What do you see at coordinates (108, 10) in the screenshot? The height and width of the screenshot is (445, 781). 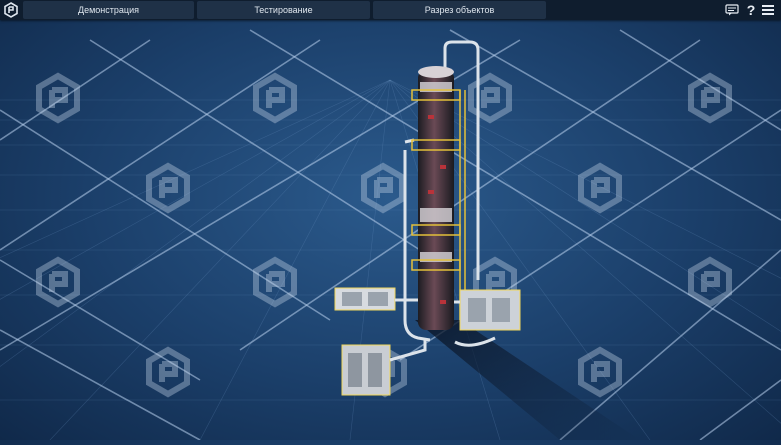 I see `tab-demonstration: Демонстрация` at bounding box center [108, 10].